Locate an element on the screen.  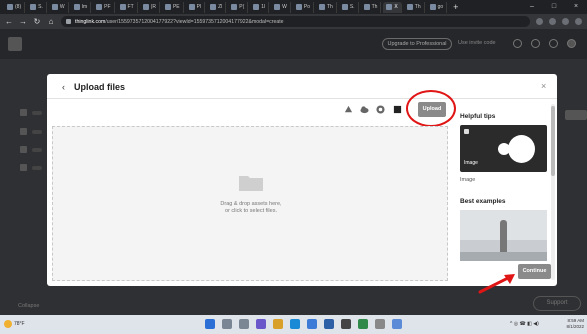
tip-card-label: Image is located at coordinates (471, 163).